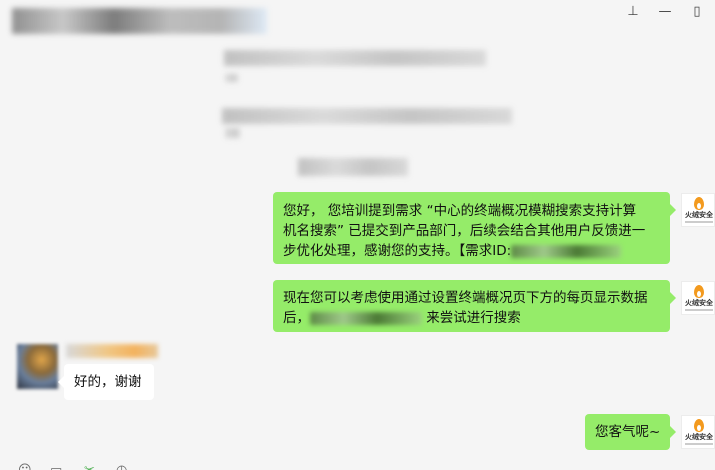  I want to click on redacted-text: ███ ███ ██, so click(366, 318).